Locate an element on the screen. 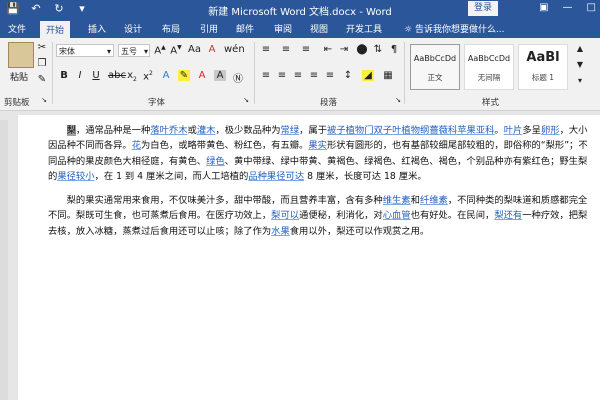 The image size is (600, 400). shrink-font-icon: A▼ is located at coordinates (176, 50).